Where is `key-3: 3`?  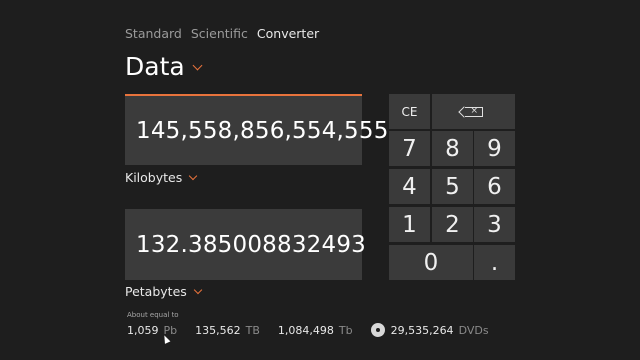
key-3: 3 is located at coordinates (494, 224).